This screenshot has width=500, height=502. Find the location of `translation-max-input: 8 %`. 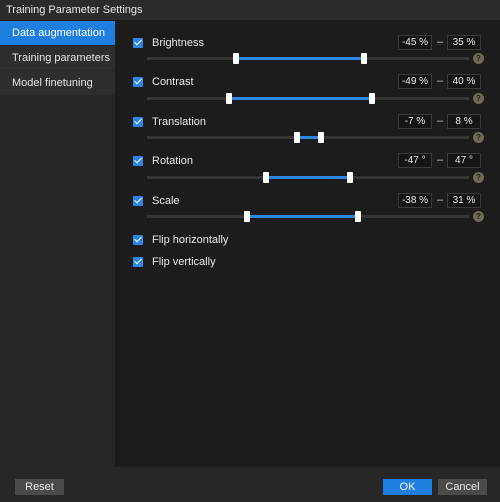

translation-max-input: 8 % is located at coordinates (464, 121).